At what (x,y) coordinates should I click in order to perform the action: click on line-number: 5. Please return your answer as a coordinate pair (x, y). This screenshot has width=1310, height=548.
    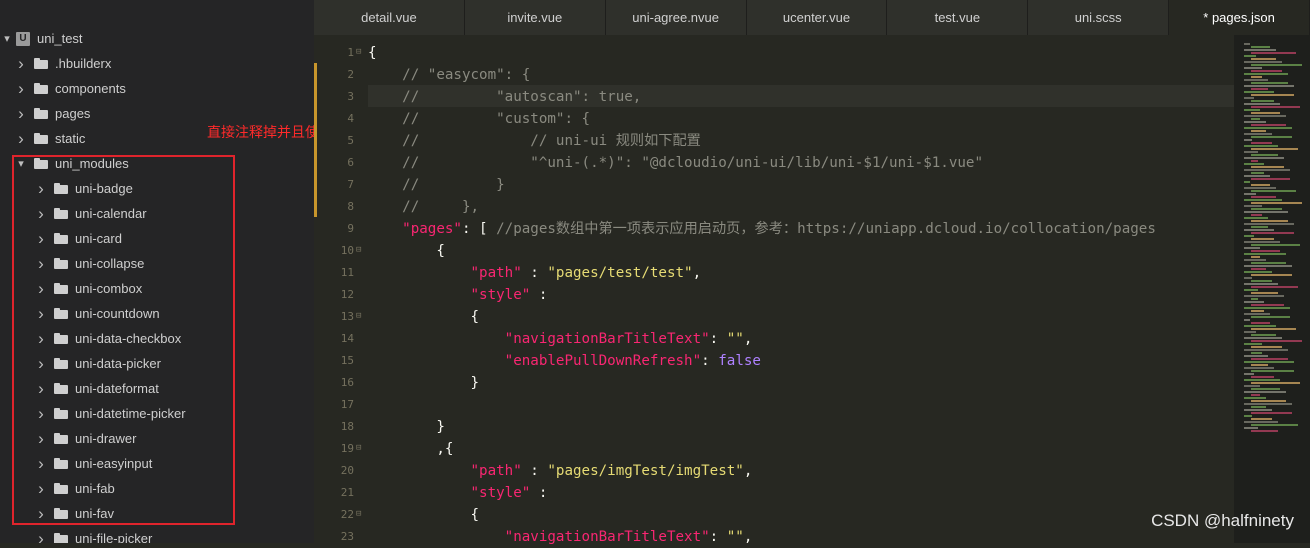
    Looking at the image, I should click on (350, 140).